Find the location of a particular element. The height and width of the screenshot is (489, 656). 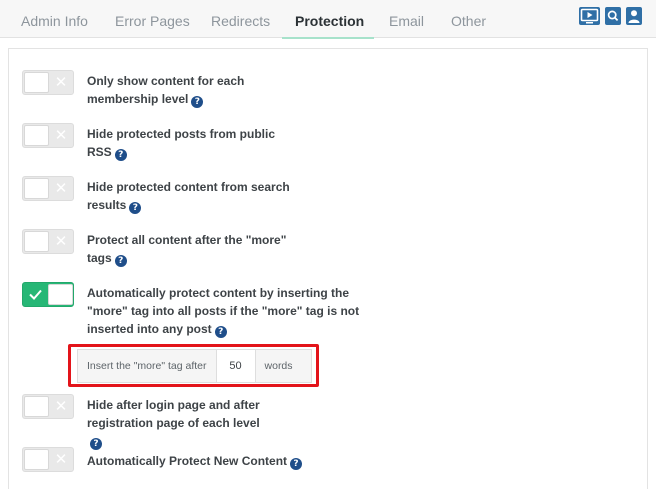

more-tag-words-input is located at coordinates (235, 366).